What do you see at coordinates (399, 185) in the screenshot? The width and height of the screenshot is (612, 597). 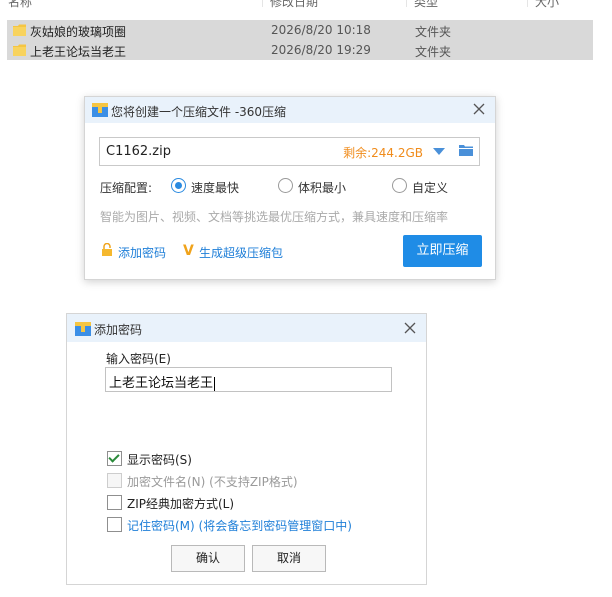 I see `radio-custom` at bounding box center [399, 185].